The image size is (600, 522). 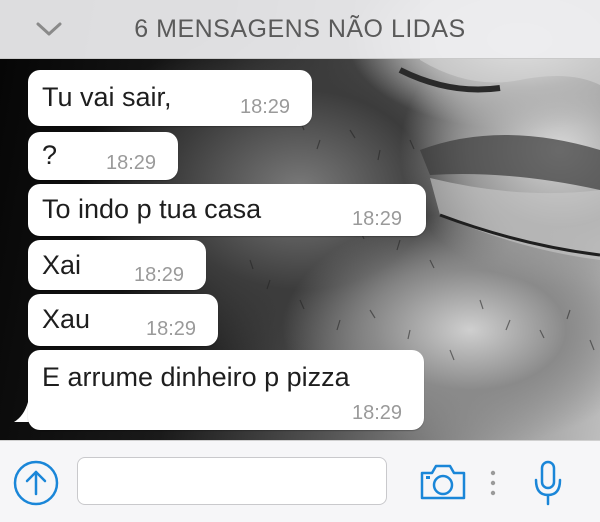 What do you see at coordinates (50, 155) in the screenshot?
I see `message-text: ?` at bounding box center [50, 155].